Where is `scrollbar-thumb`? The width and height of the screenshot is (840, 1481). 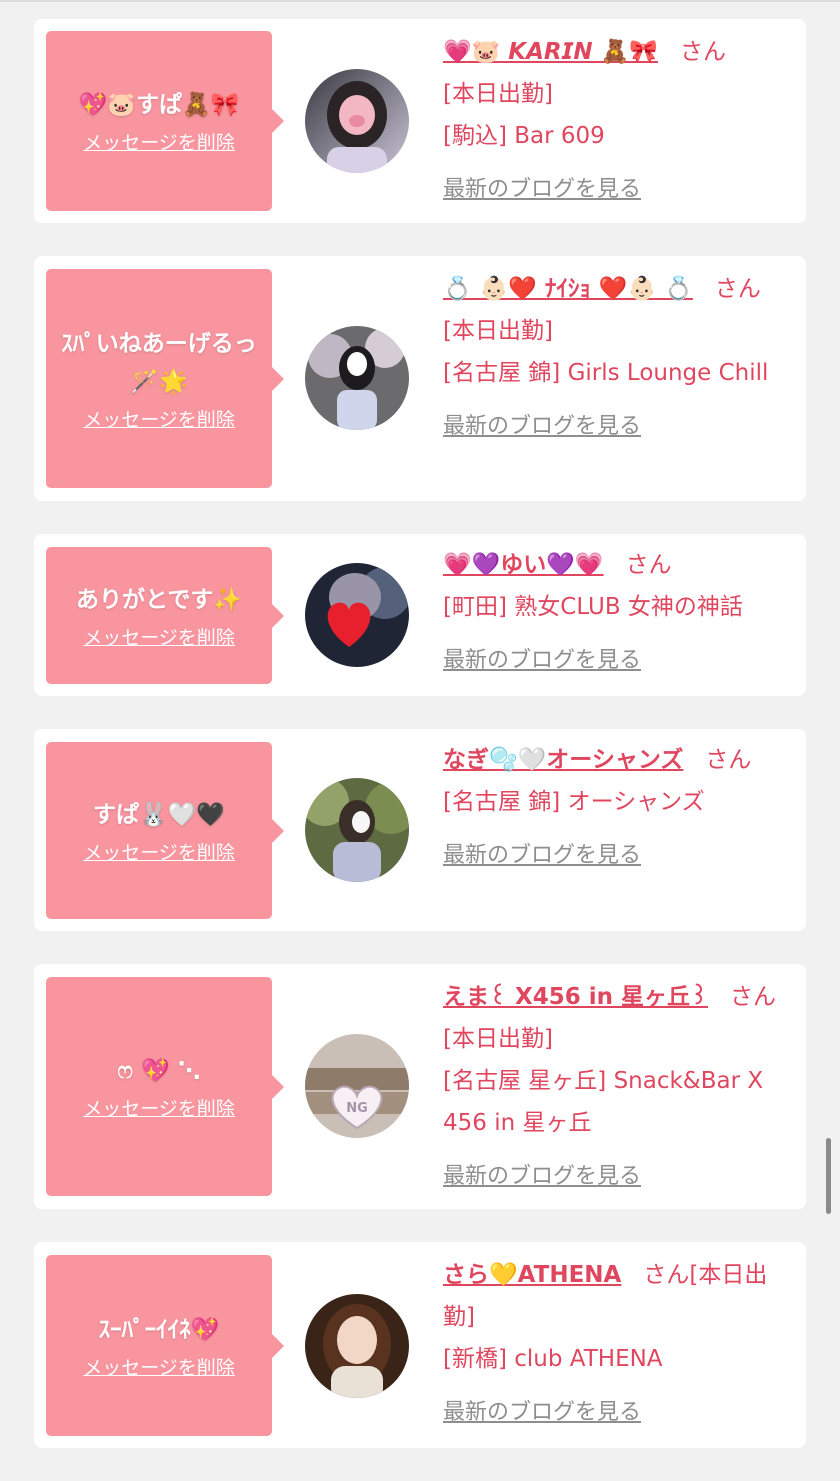
scrollbar-thumb is located at coordinates (828, 1176).